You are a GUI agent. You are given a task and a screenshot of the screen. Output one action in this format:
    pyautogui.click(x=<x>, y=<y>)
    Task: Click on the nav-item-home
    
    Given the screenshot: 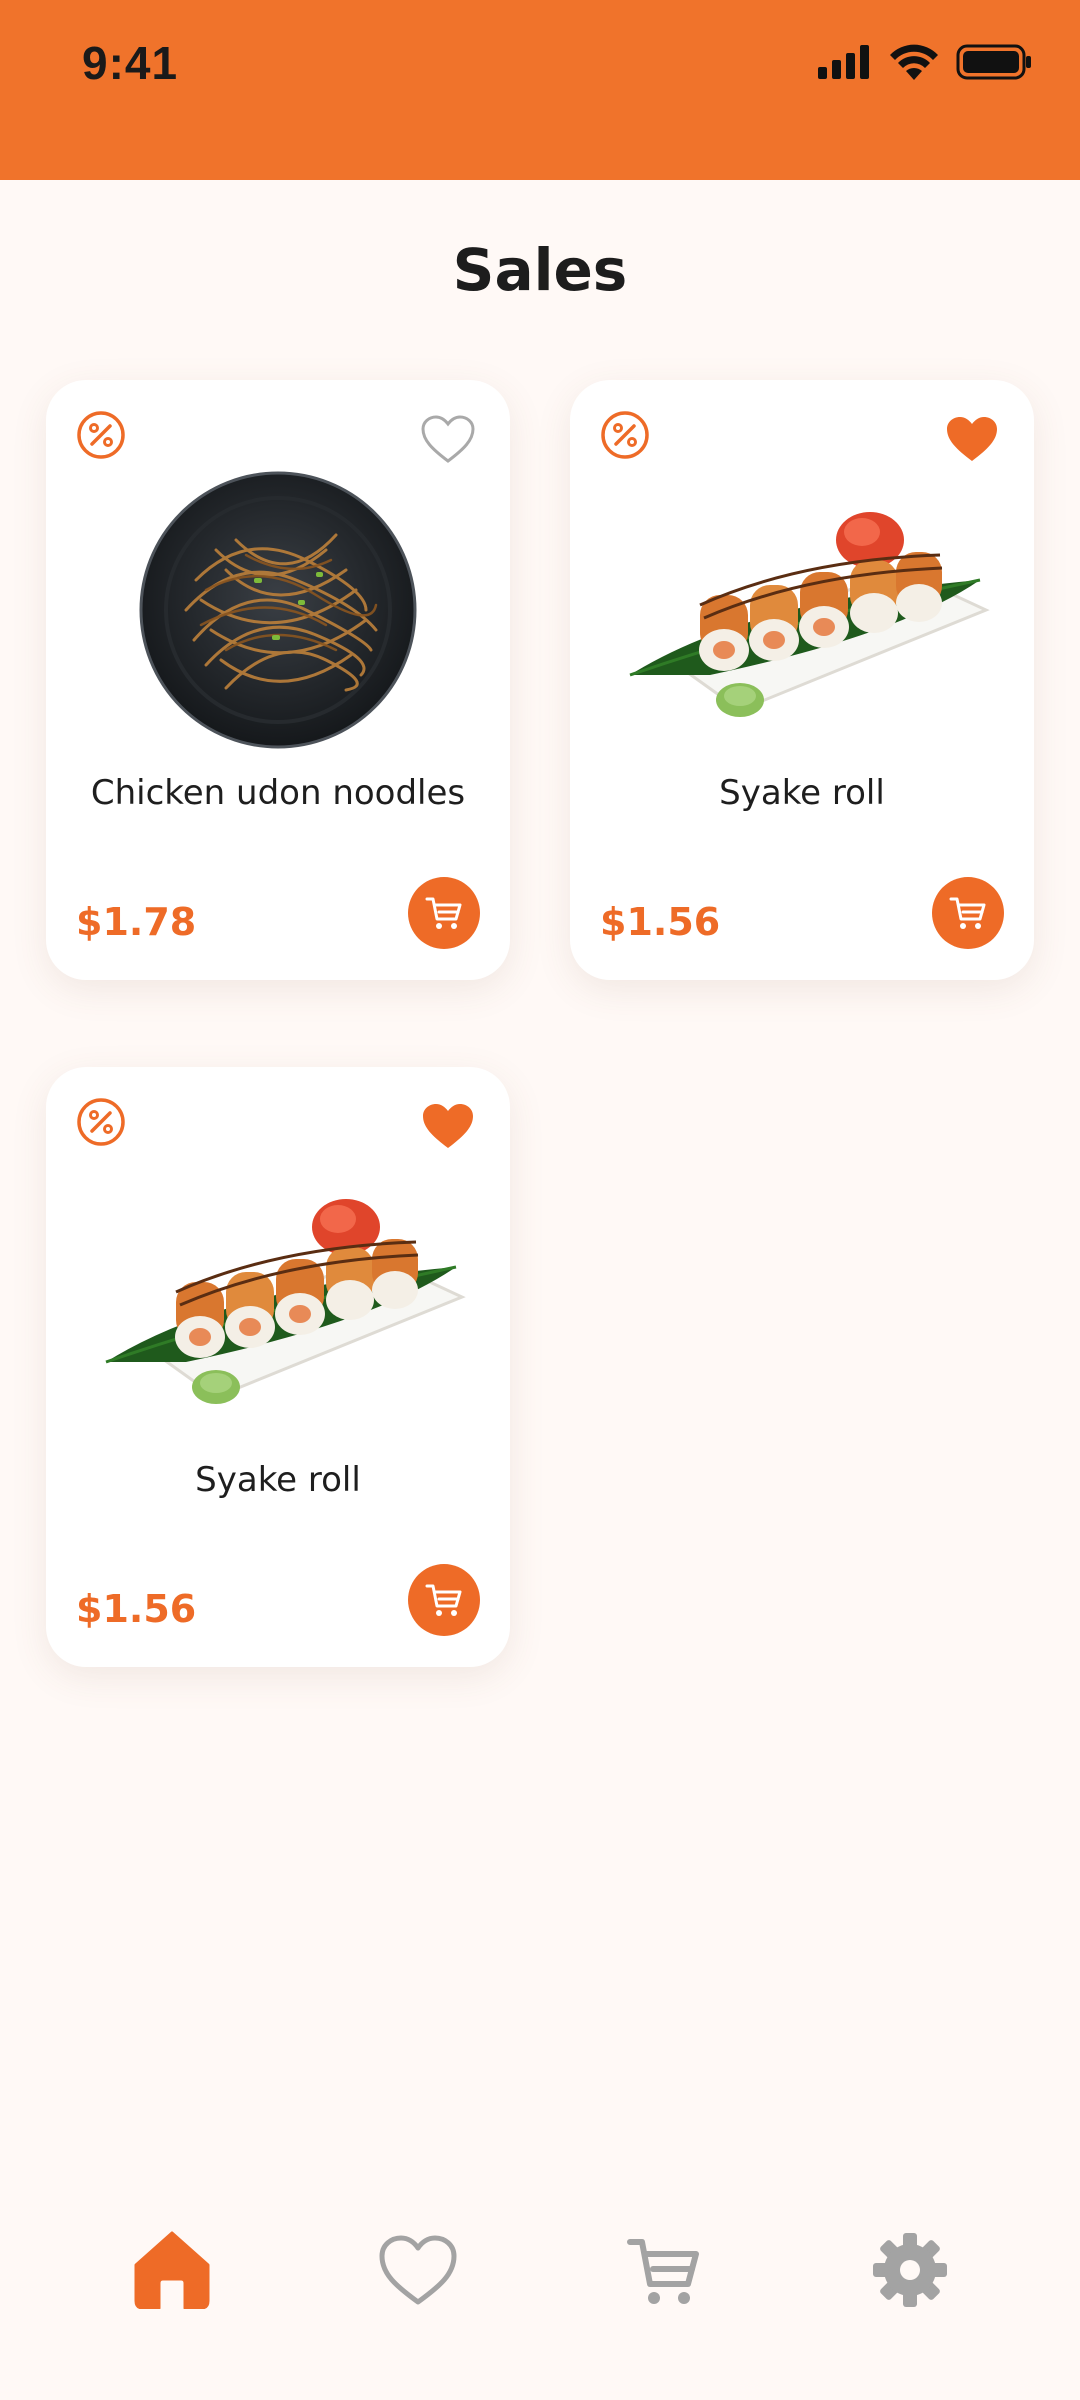 What is the action you would take?
    pyautogui.click(x=172, y=2270)
    